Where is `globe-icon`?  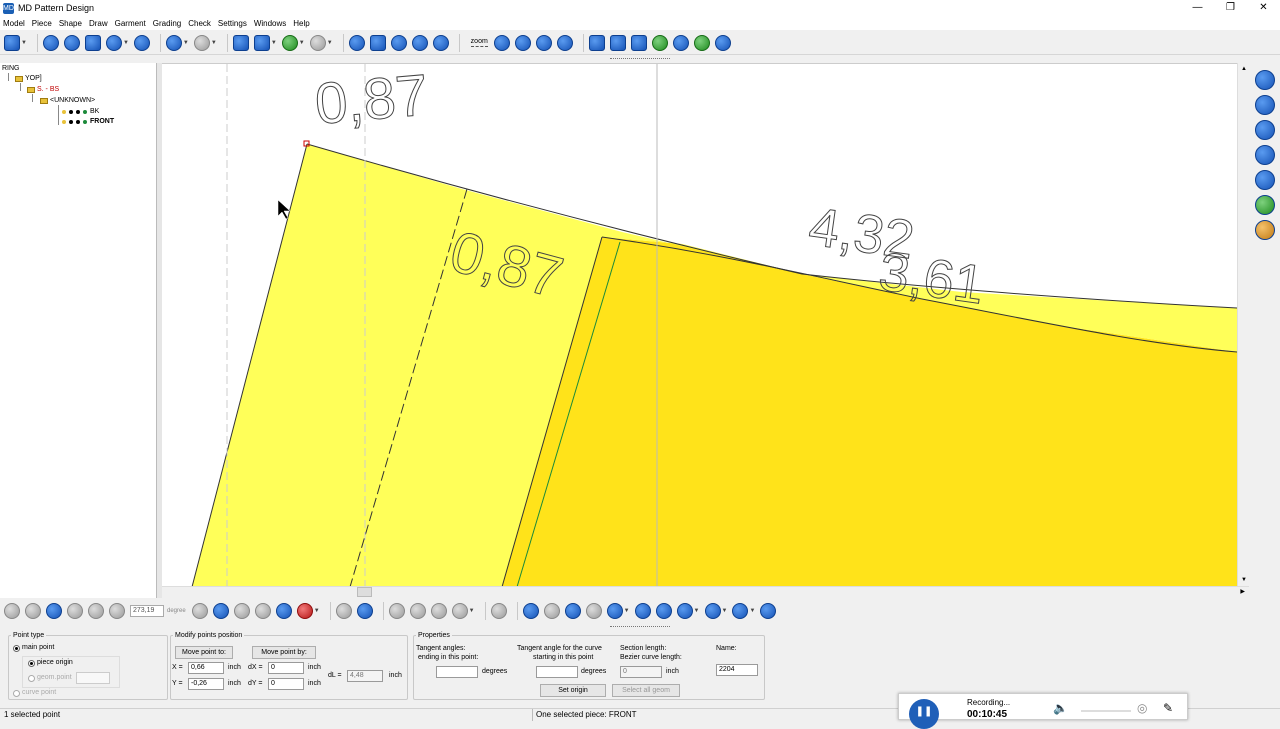
globe-icon is located at coordinates (701, 42).